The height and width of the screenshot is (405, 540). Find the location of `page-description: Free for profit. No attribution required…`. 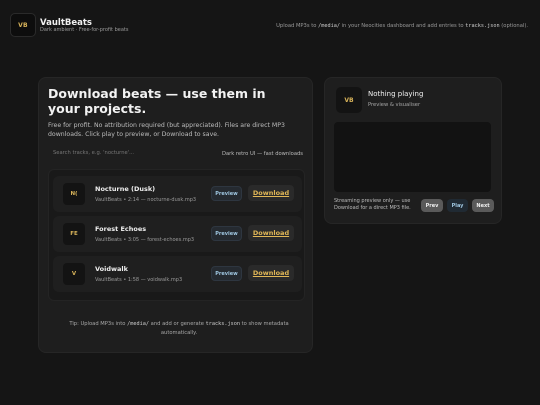

page-description: Free for profit. No attribution required… is located at coordinates (166, 130).